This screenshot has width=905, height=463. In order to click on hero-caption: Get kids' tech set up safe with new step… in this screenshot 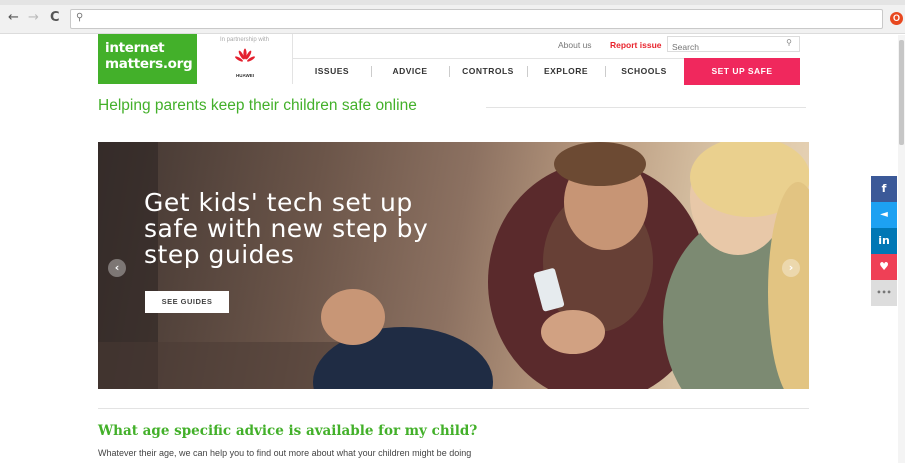, I will do `click(309, 229)`.